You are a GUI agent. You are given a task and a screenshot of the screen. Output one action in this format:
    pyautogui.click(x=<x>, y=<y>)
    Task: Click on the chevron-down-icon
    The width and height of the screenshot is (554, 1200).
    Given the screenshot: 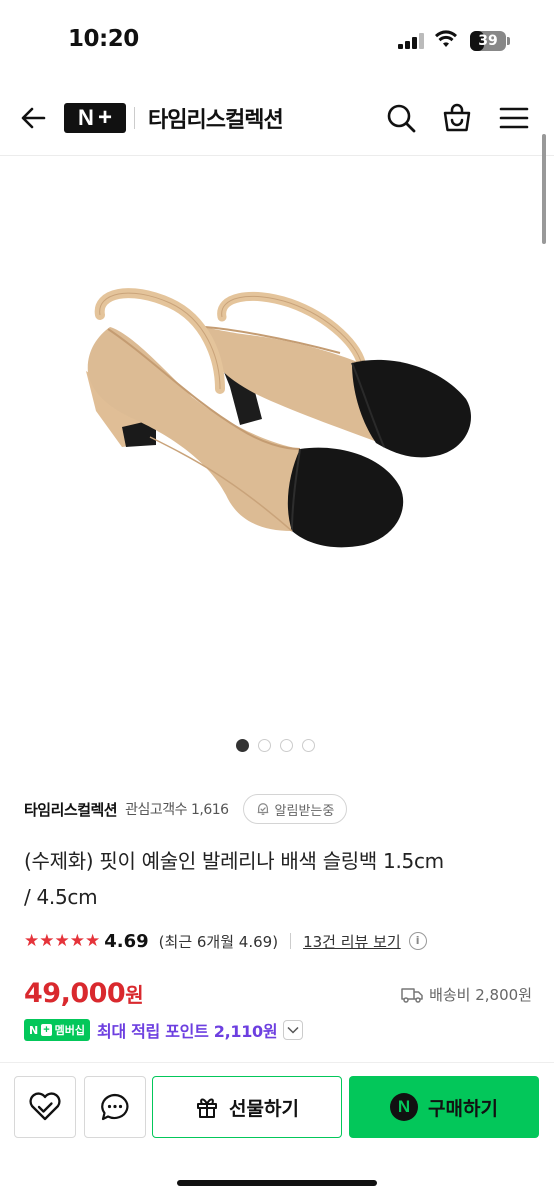 What is the action you would take?
    pyautogui.click(x=293, y=1030)
    